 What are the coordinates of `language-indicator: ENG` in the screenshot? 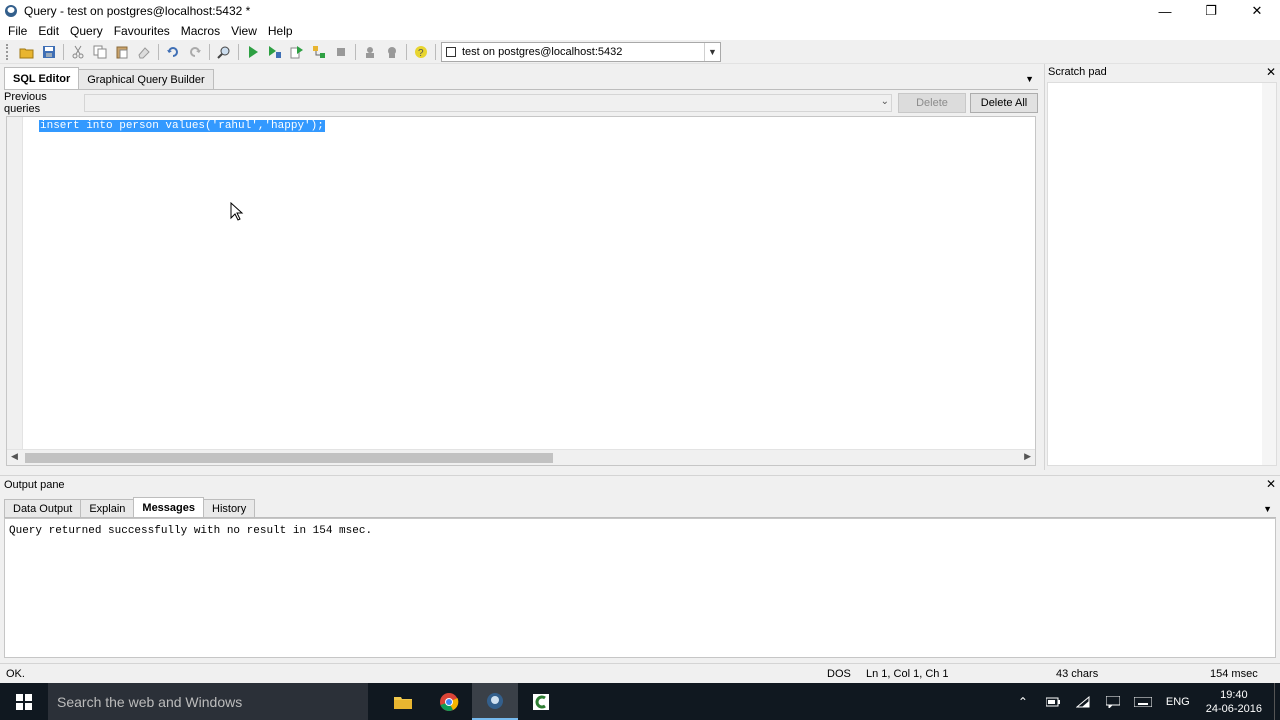 It's located at (1178, 702).